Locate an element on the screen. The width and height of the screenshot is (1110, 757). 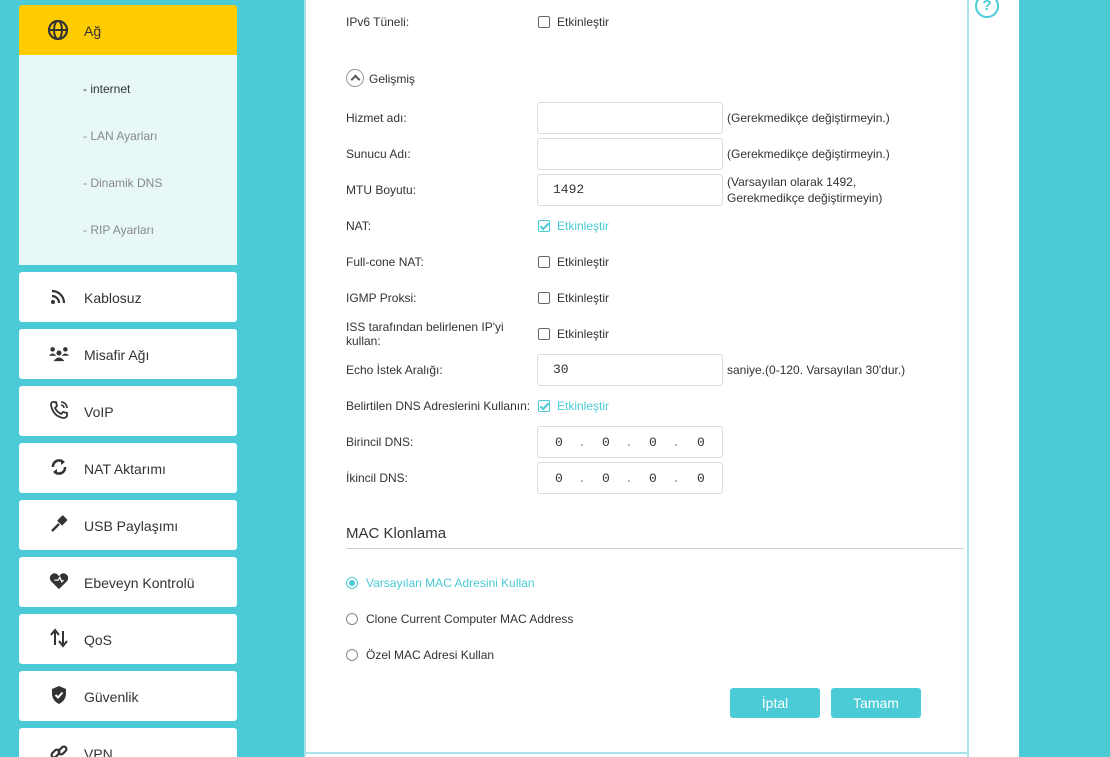
sidebar-item-qos: QoS is located at coordinates (128, 639).